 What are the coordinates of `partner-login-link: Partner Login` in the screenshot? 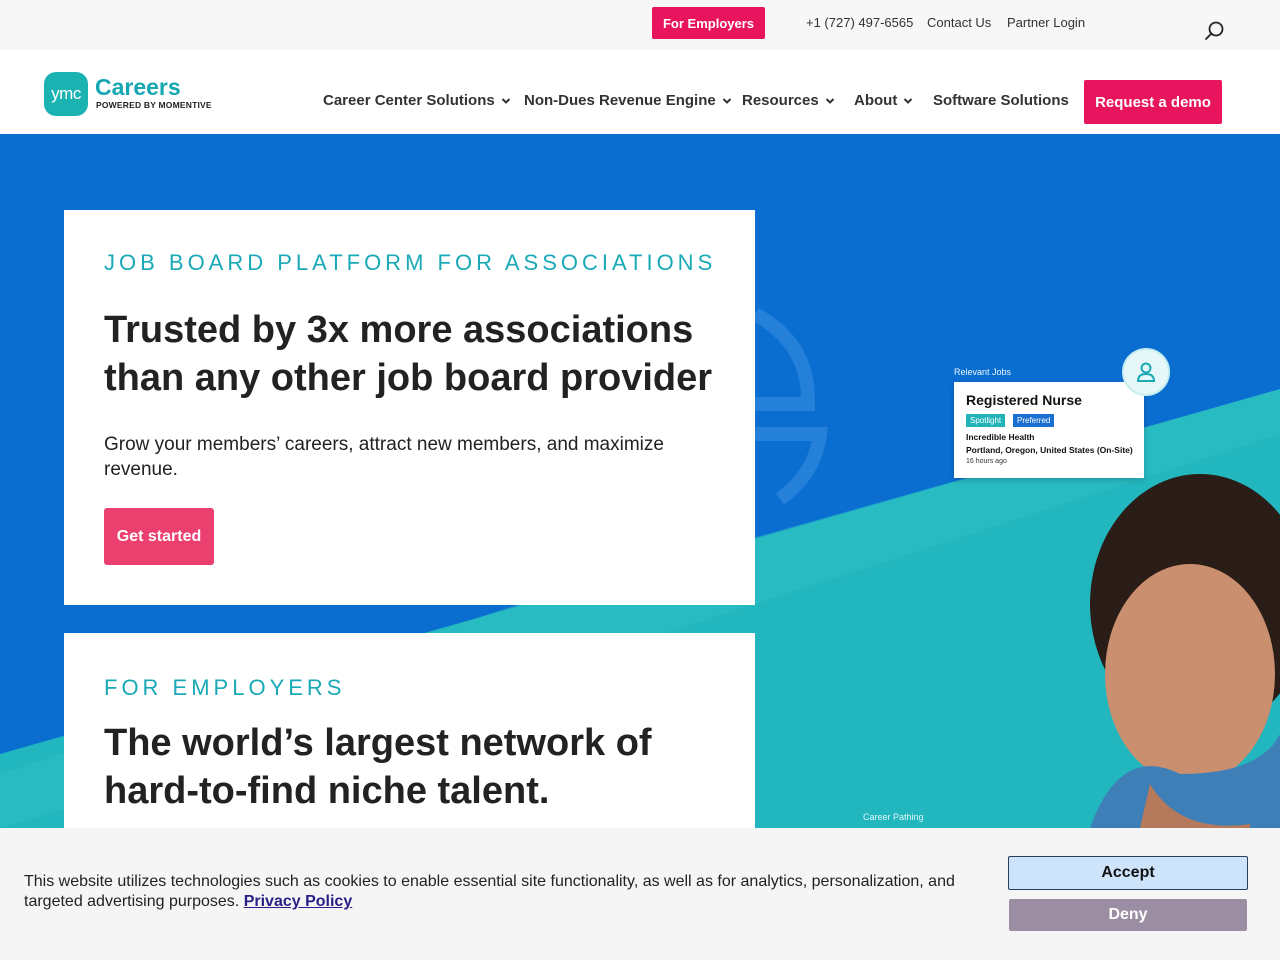 It's located at (1046, 22).